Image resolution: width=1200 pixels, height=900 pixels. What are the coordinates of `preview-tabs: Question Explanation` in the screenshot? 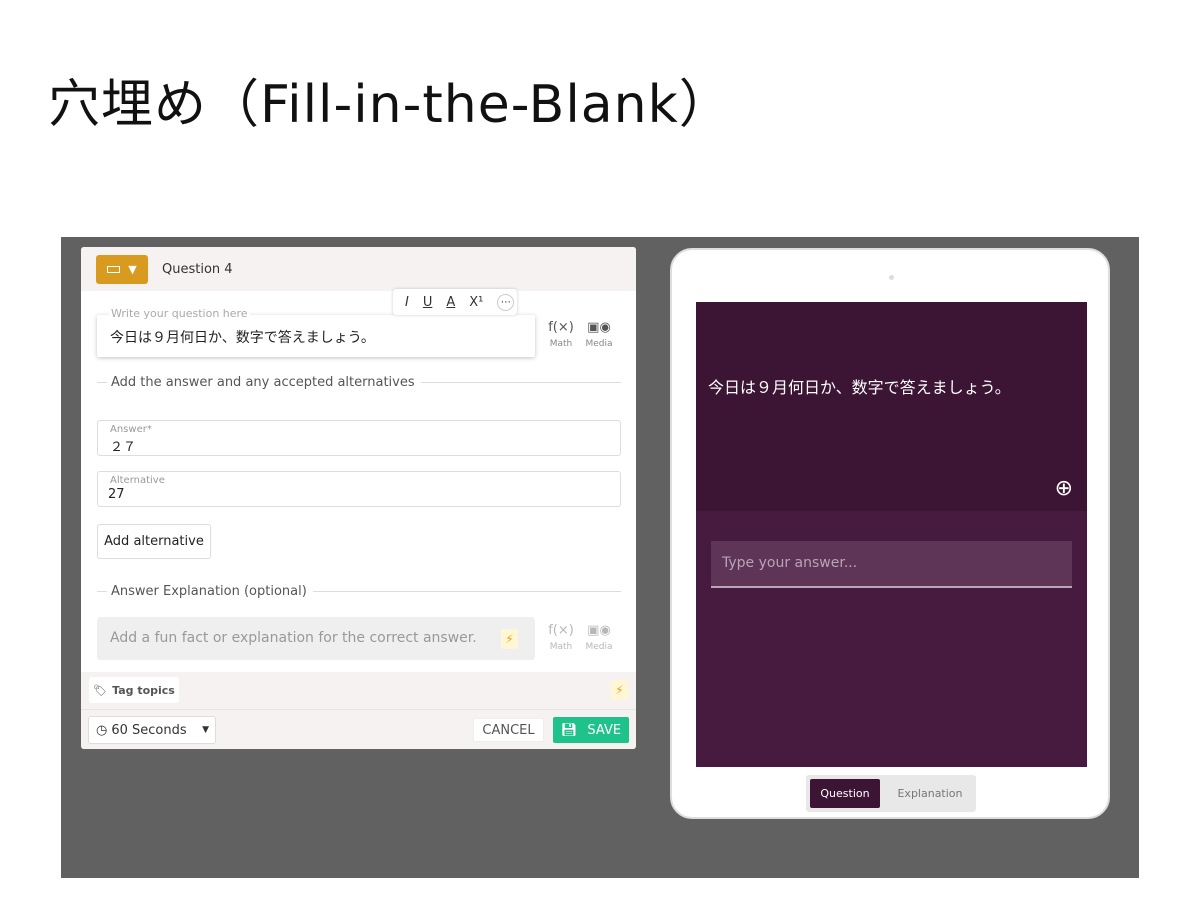 It's located at (891, 793).